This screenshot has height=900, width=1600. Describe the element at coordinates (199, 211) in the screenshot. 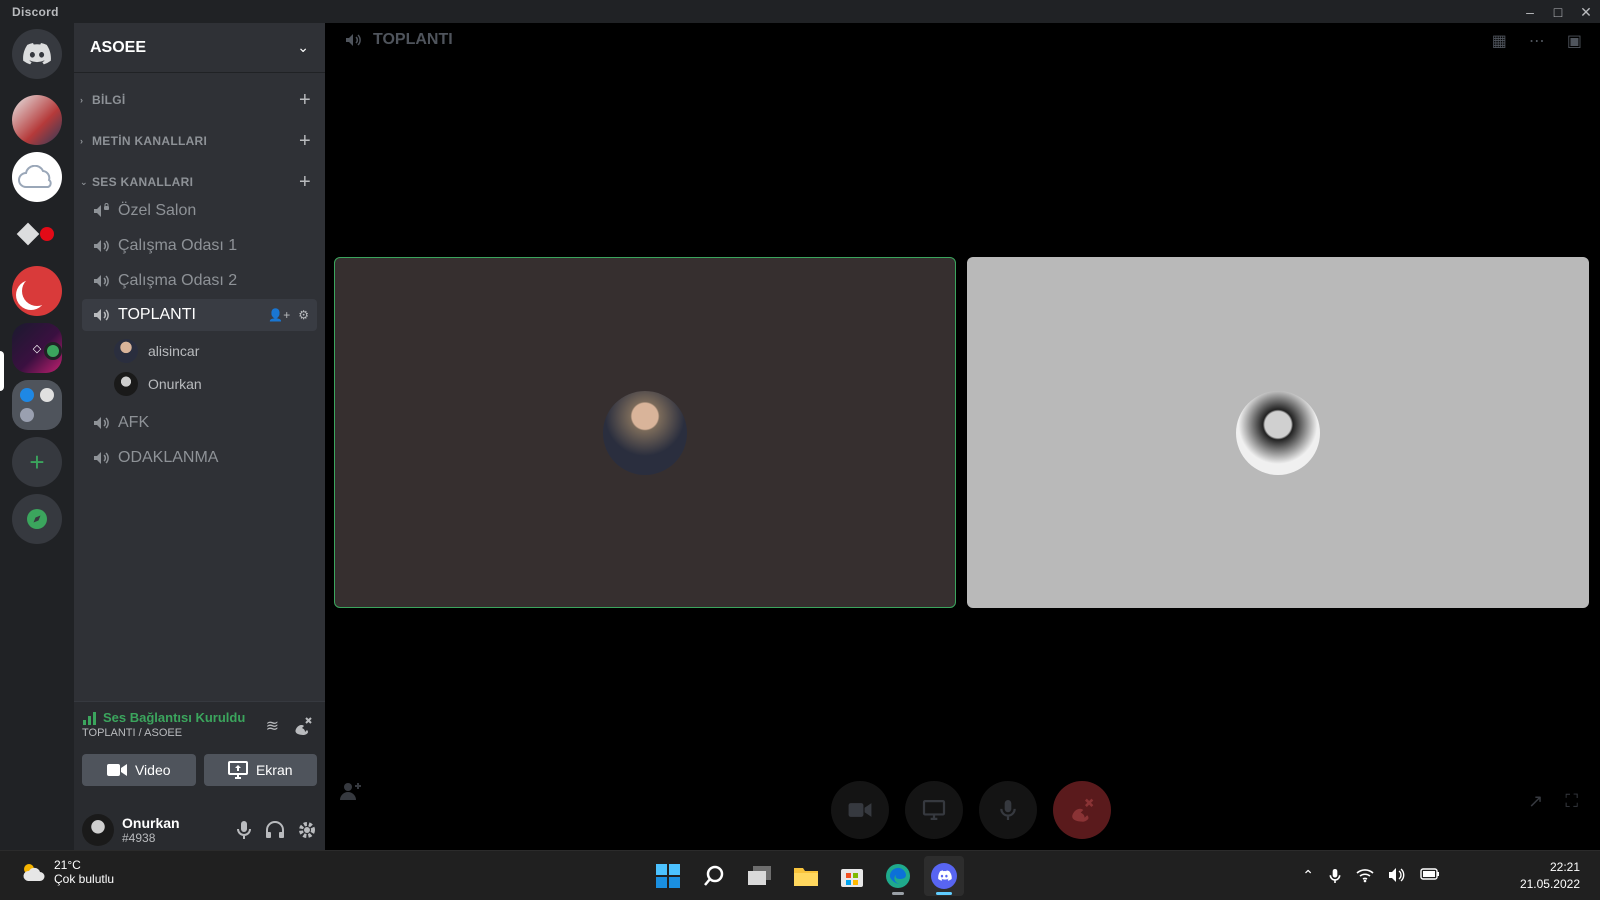

I see `voice-channel-ozel-salon: Özel Salon` at that location.